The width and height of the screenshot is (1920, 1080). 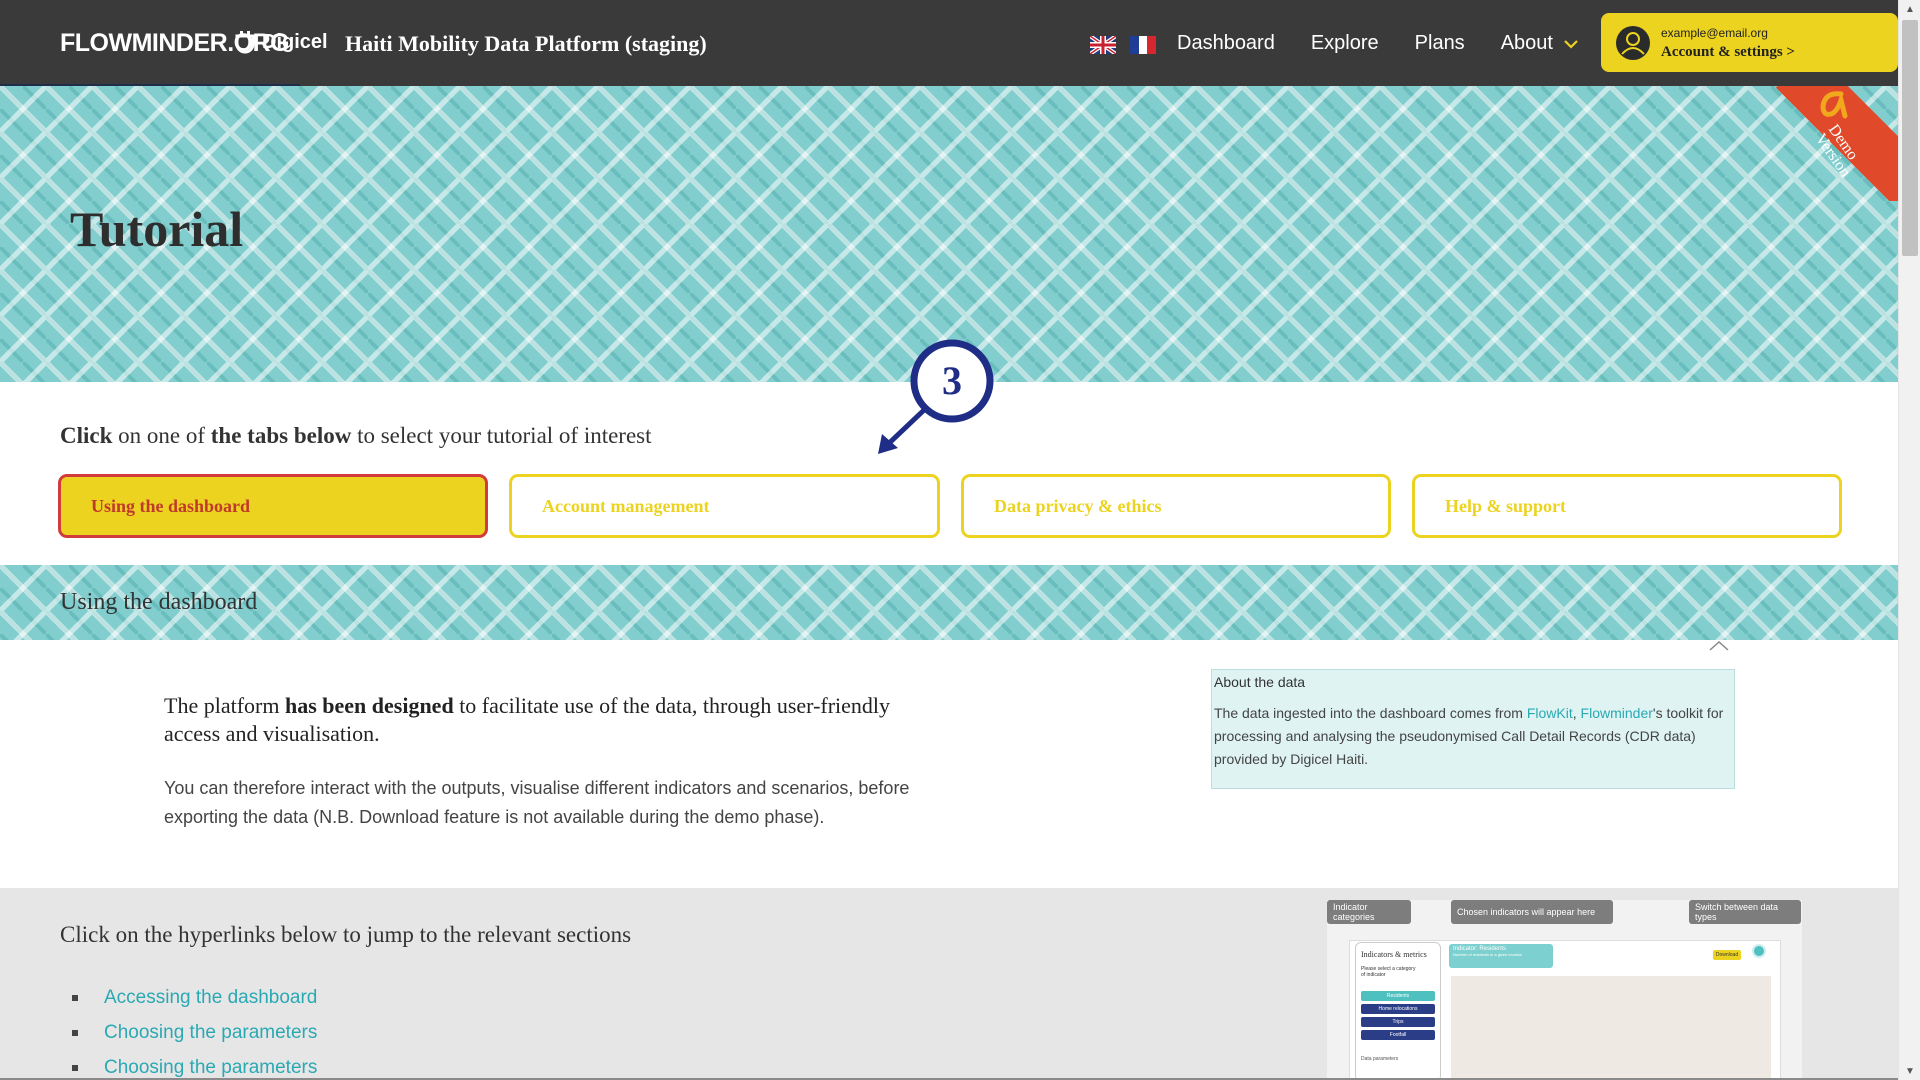 I want to click on france-flag-icon, so click(x=1143, y=45).